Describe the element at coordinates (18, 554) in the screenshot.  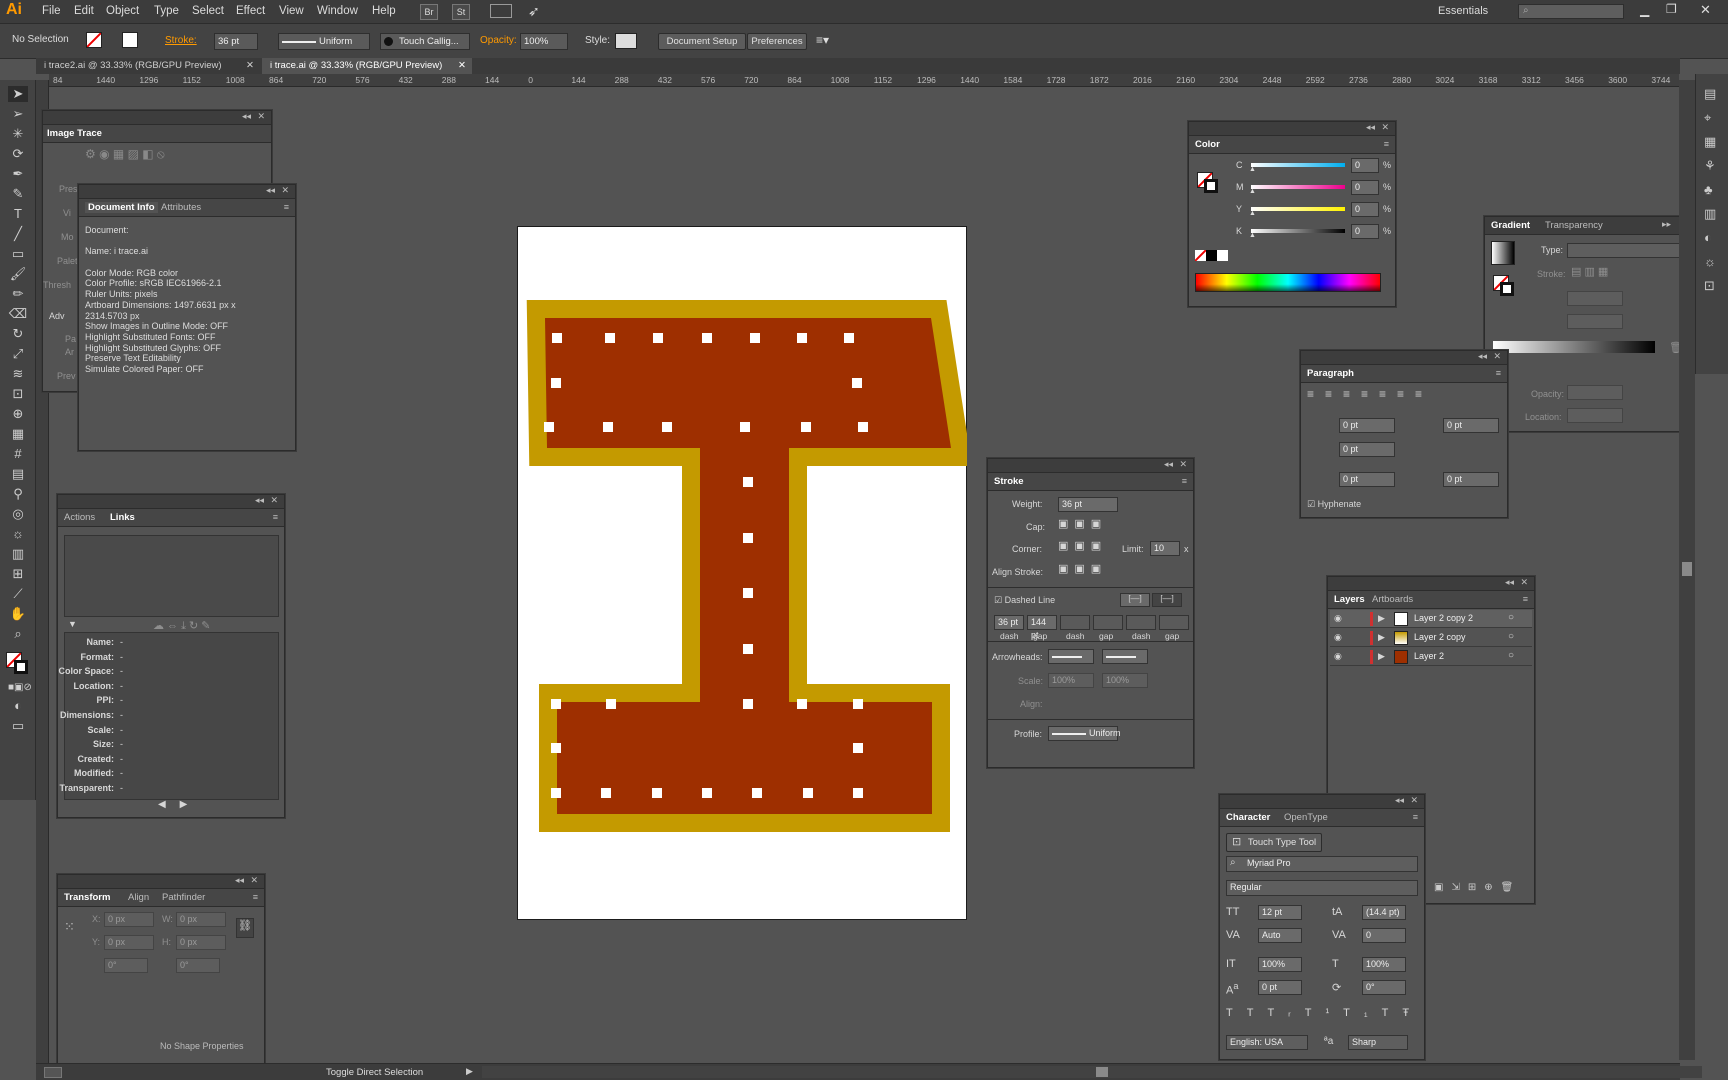
I see `graph-tool-icon: ▥` at that location.